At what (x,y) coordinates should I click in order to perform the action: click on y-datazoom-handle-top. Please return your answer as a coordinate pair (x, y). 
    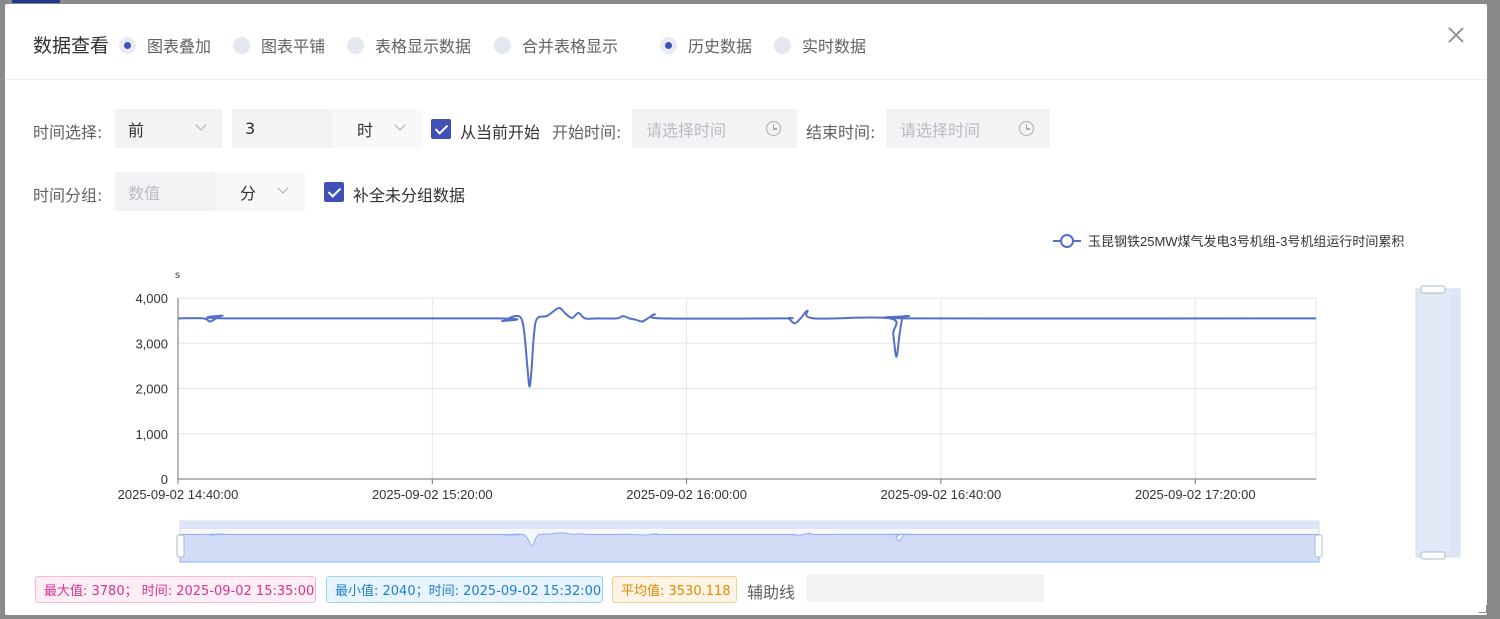
    Looking at the image, I should click on (1433, 289).